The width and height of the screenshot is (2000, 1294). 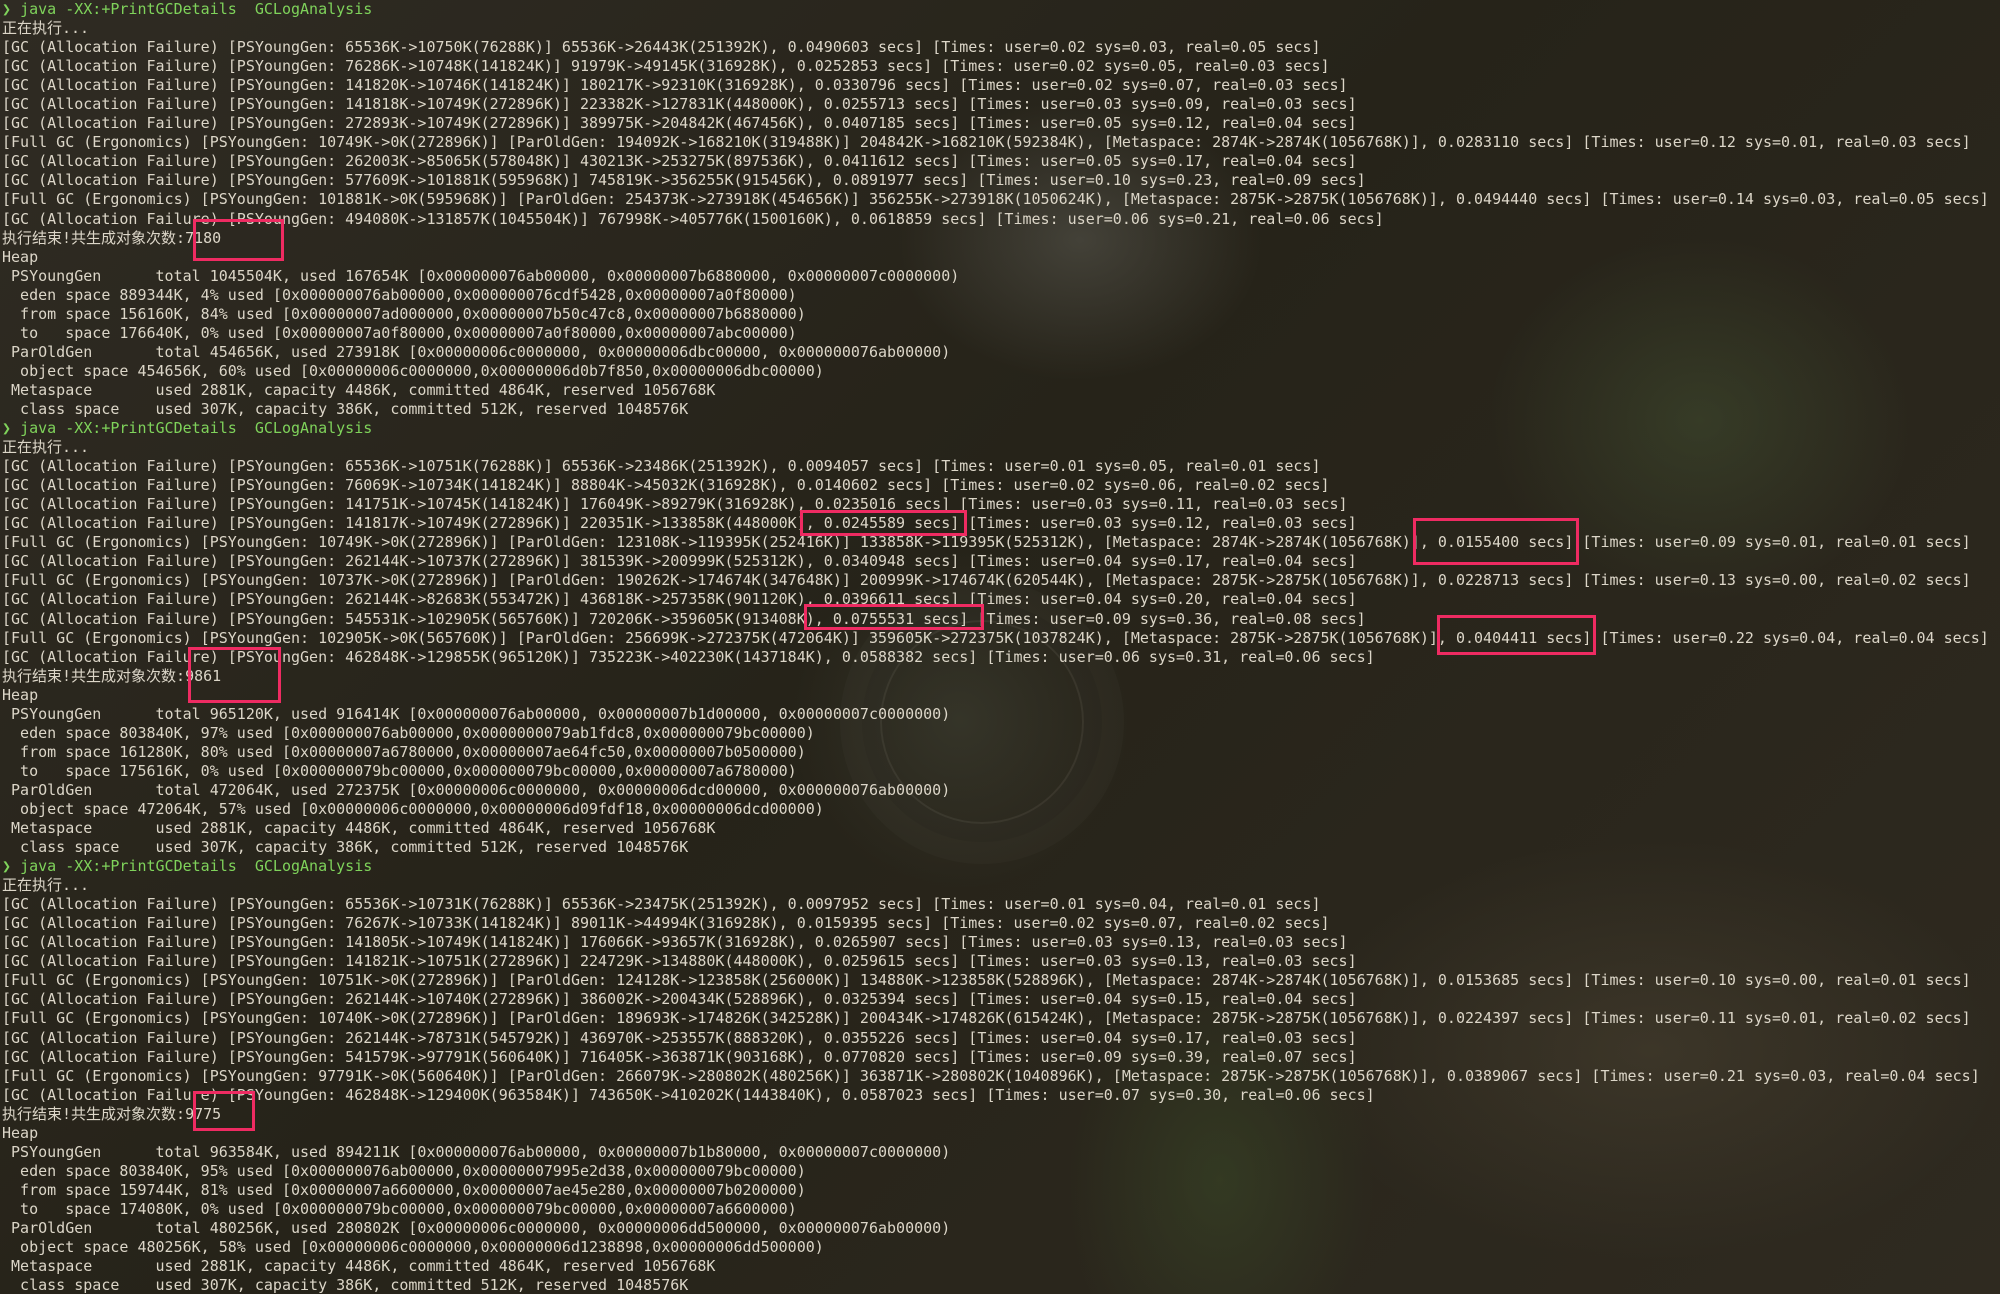 What do you see at coordinates (112, 237) in the screenshot?
I see `output-line: 执行结束!共生成对象次数:7180` at bounding box center [112, 237].